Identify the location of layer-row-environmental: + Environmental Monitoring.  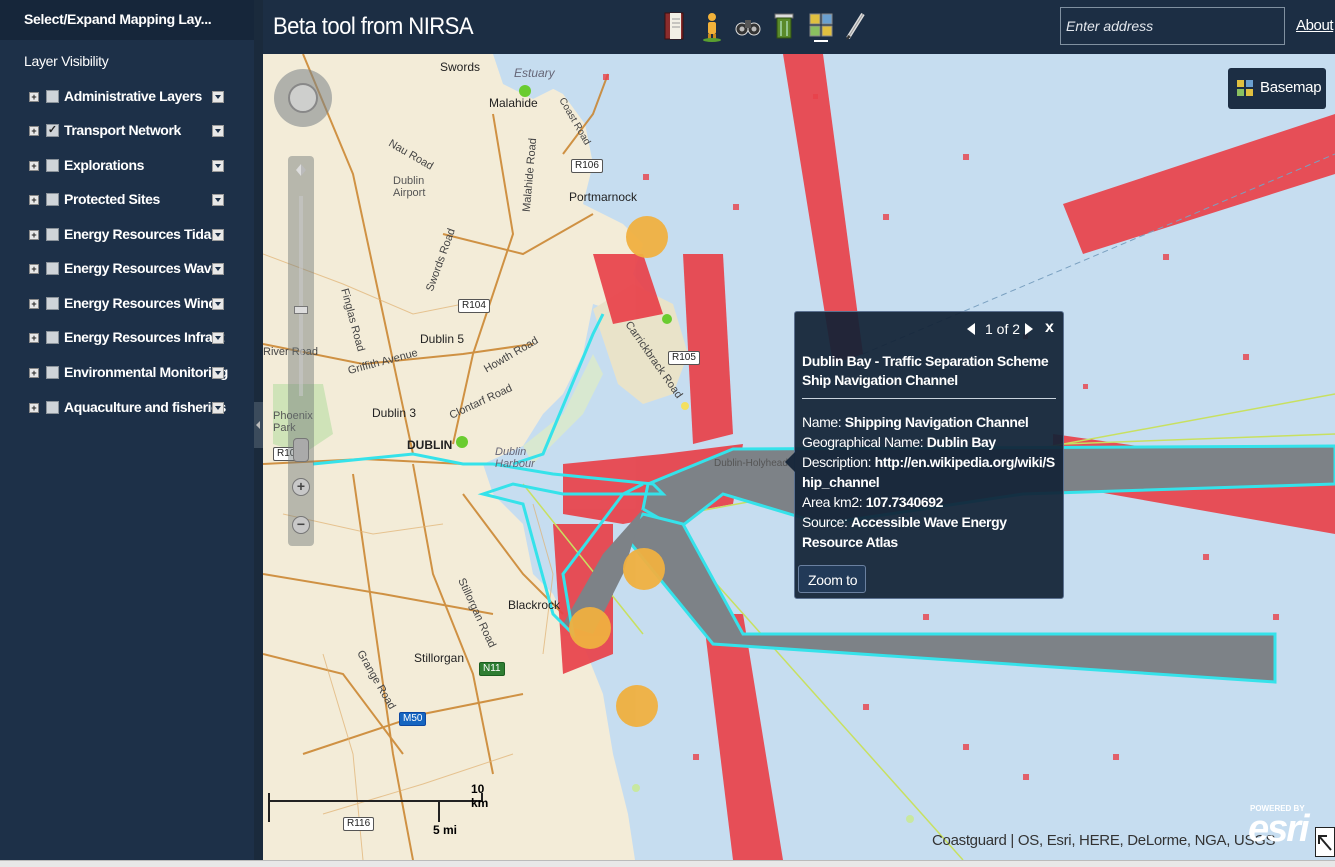
(127, 375).